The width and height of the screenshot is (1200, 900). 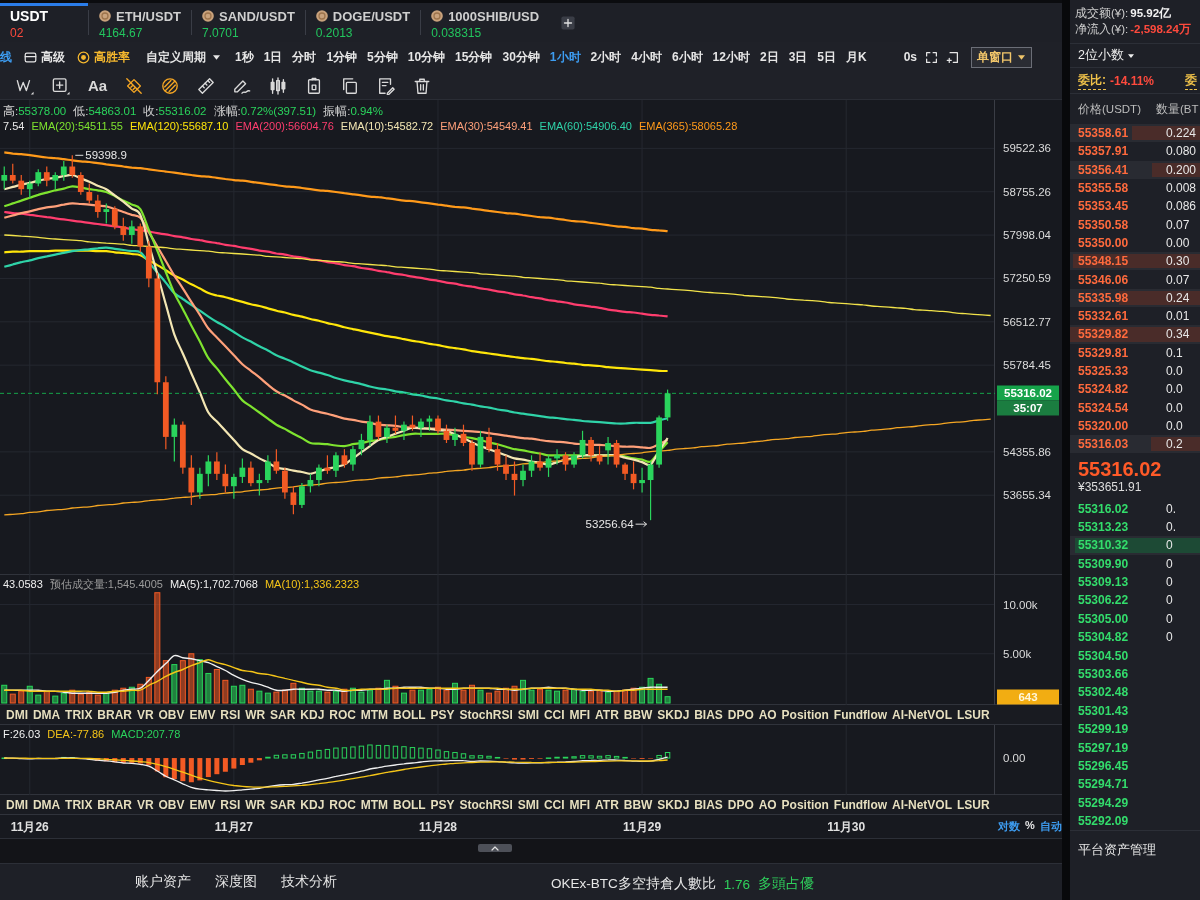 I want to click on ticker-tab: ETH/USDT 4164.67, so click(x=140, y=22).